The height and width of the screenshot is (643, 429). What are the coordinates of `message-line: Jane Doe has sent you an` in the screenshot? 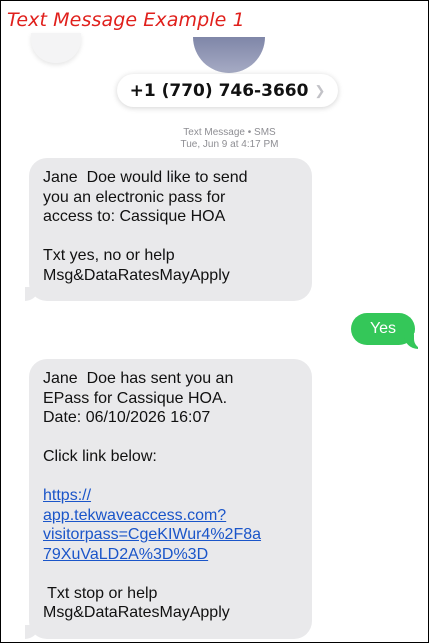 It's located at (138, 378).